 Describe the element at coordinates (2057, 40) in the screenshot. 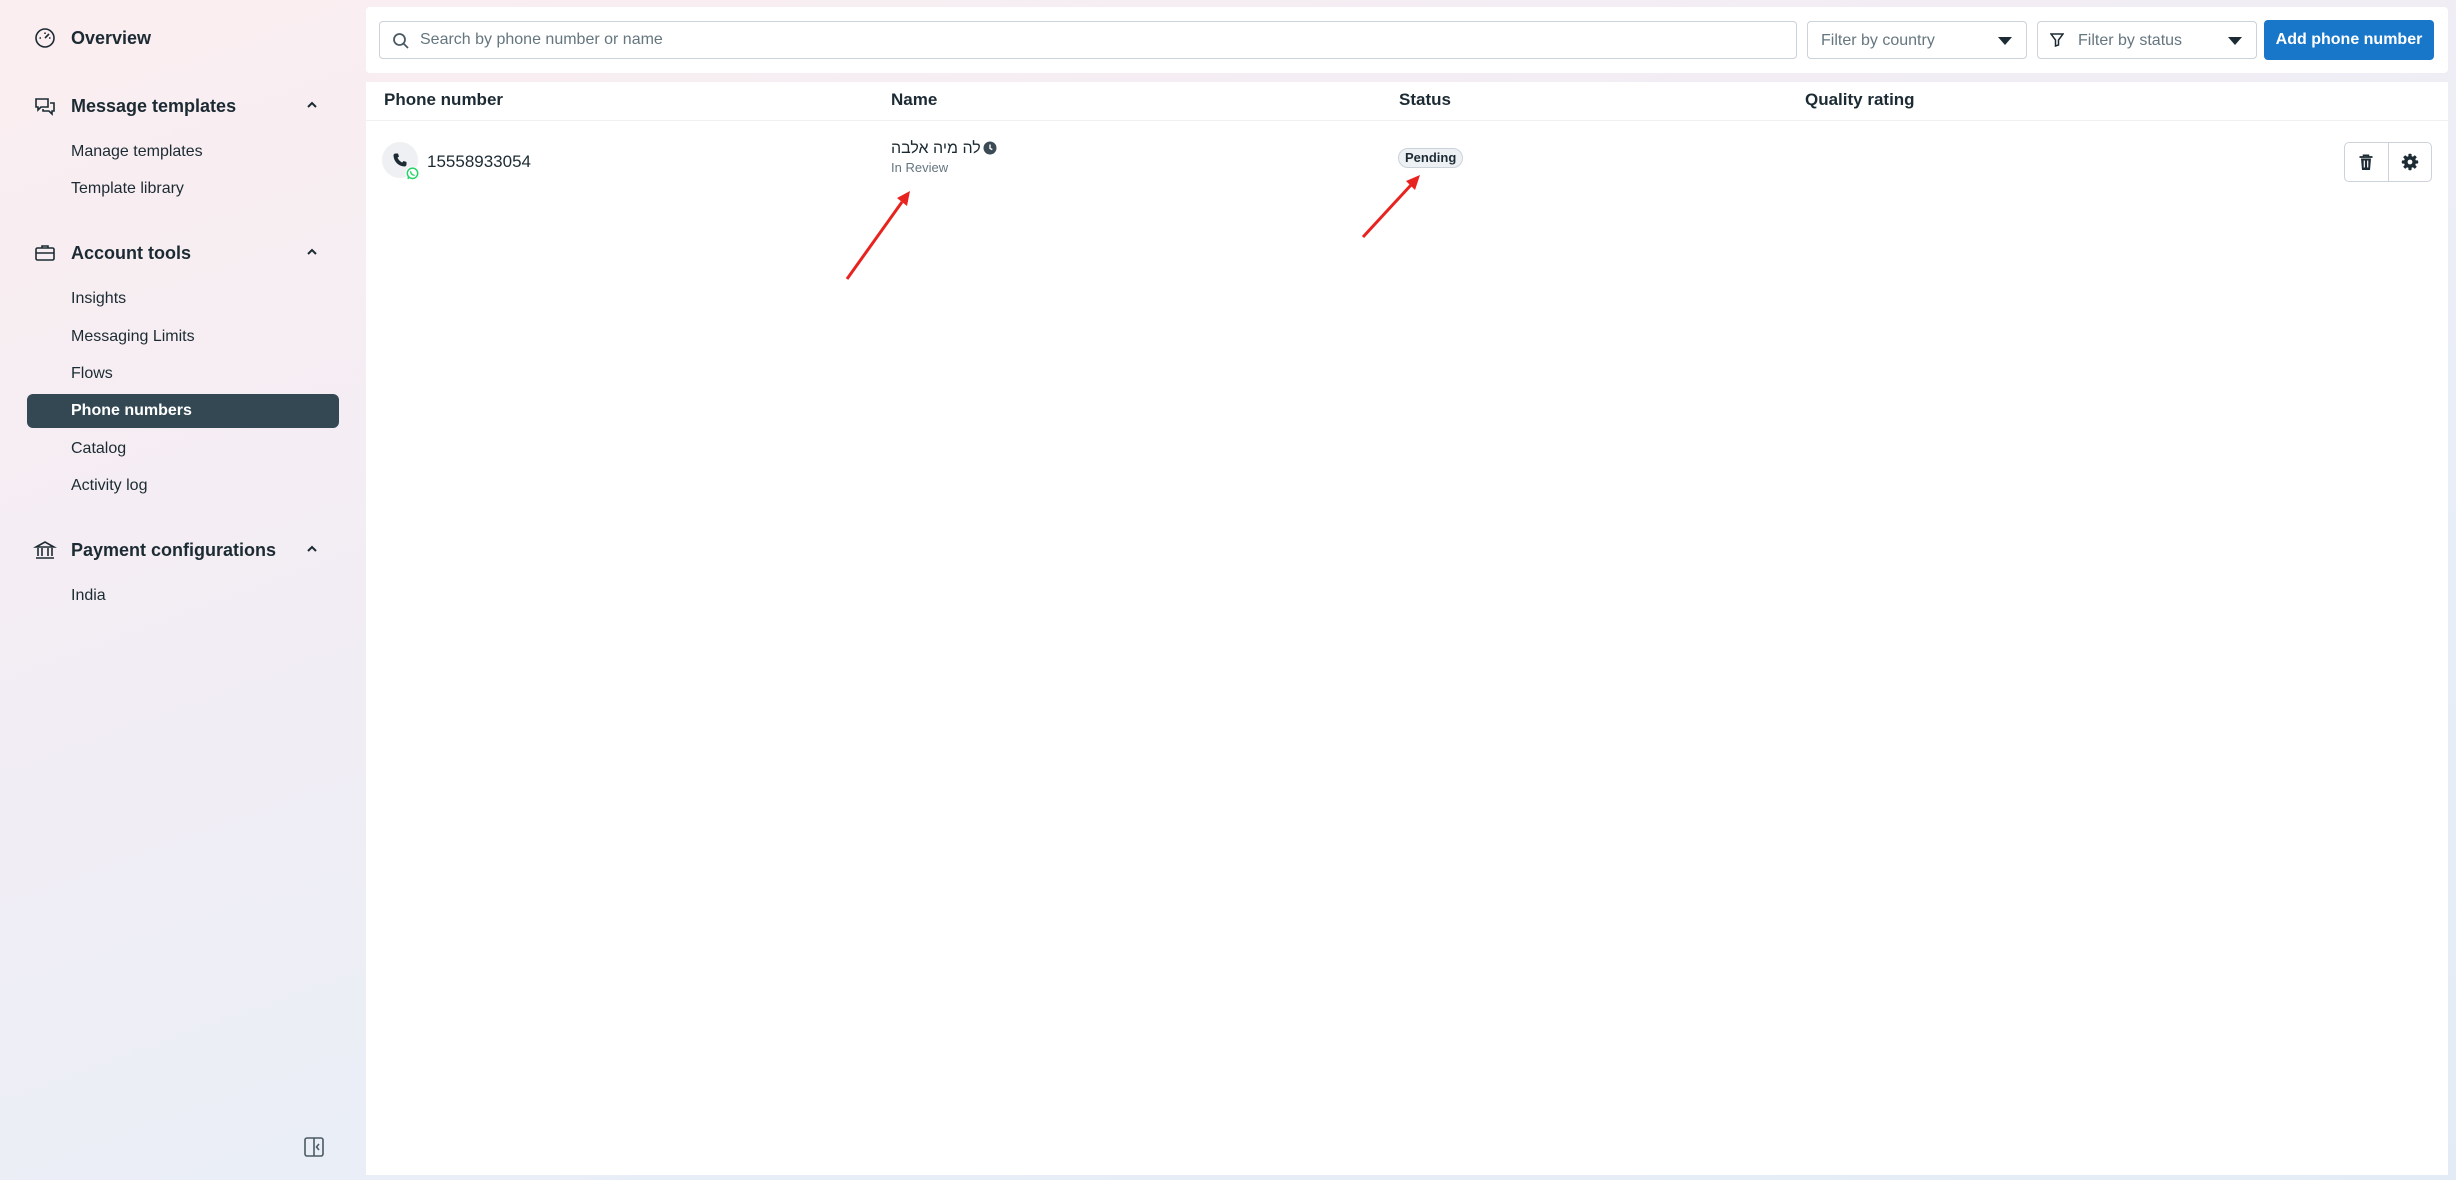

I see `filter-funnel-icon` at that location.